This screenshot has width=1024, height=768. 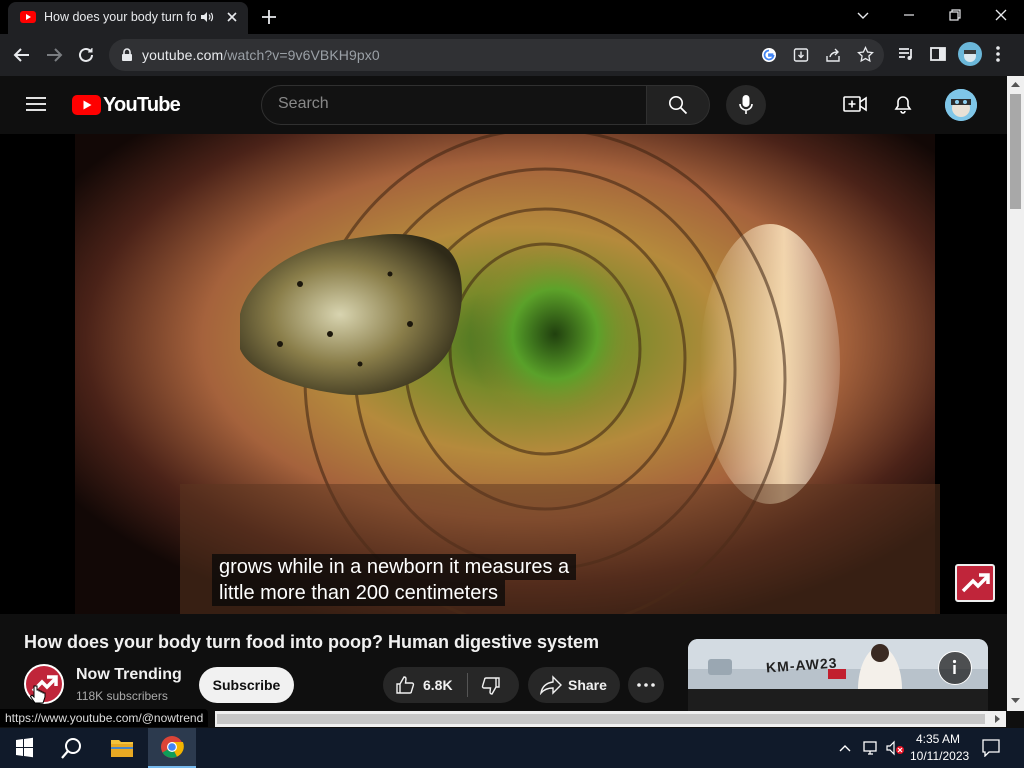 What do you see at coordinates (104, 718) in the screenshot?
I see `status-bar-hover-url: https://www.youtube.com/@nowtrend` at bounding box center [104, 718].